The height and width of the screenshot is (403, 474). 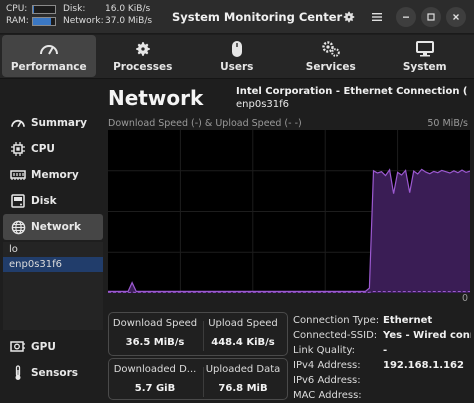 I want to click on graph-max-label: 50 MiB/s, so click(x=447, y=123).